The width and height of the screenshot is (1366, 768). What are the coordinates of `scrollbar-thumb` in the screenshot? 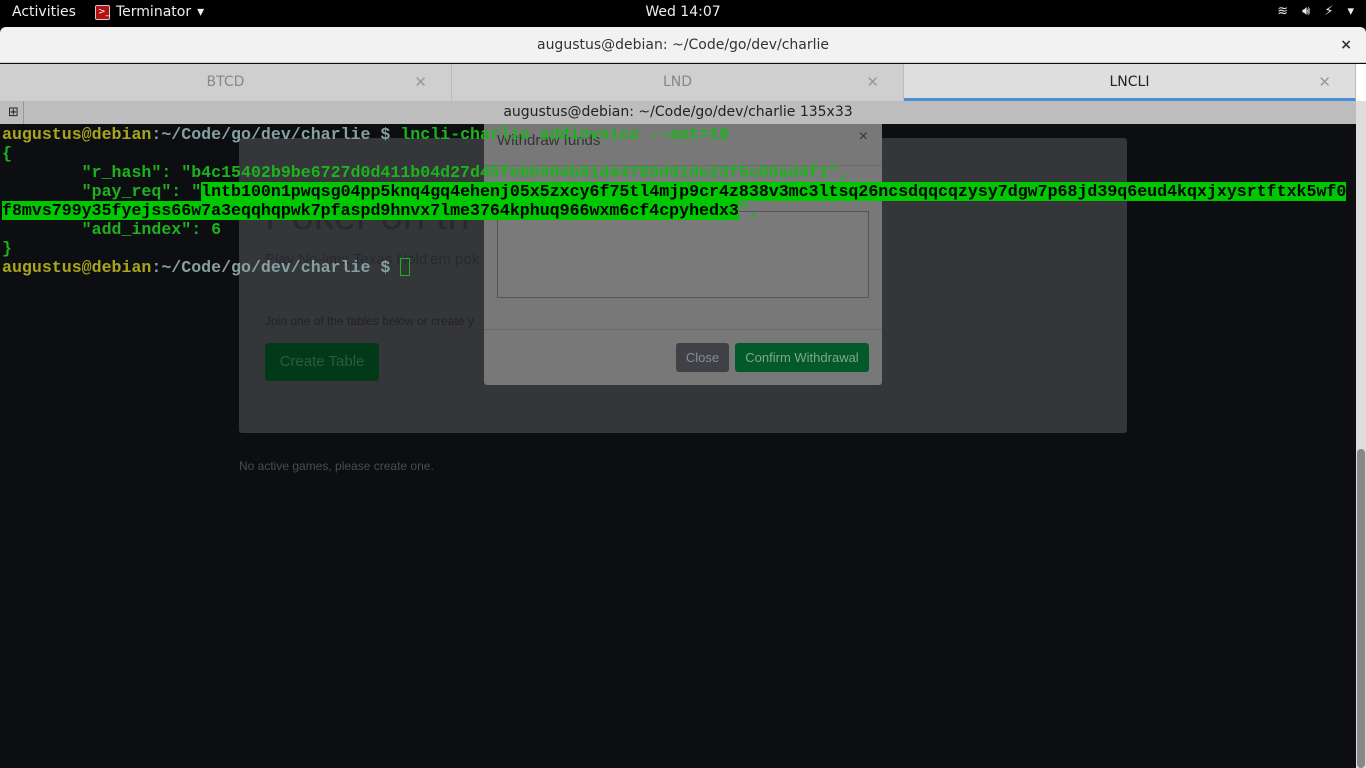 It's located at (1361, 608).